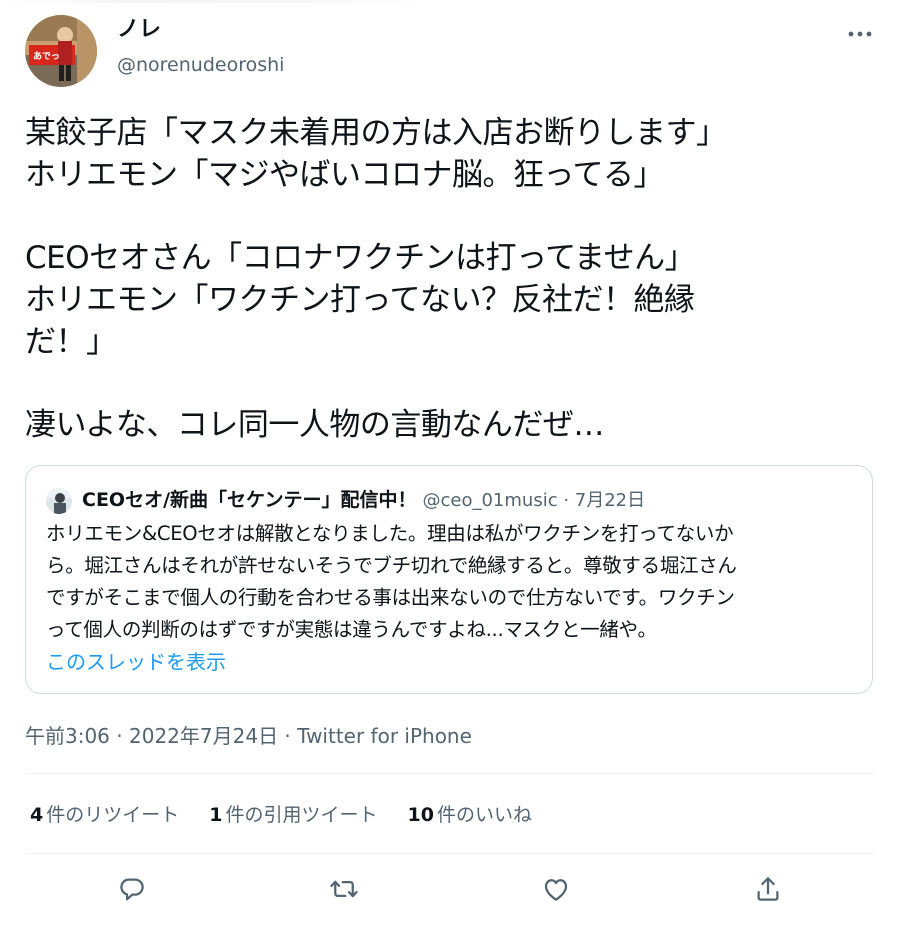  I want to click on author-handle: @norenudeoroshi, so click(200, 65).